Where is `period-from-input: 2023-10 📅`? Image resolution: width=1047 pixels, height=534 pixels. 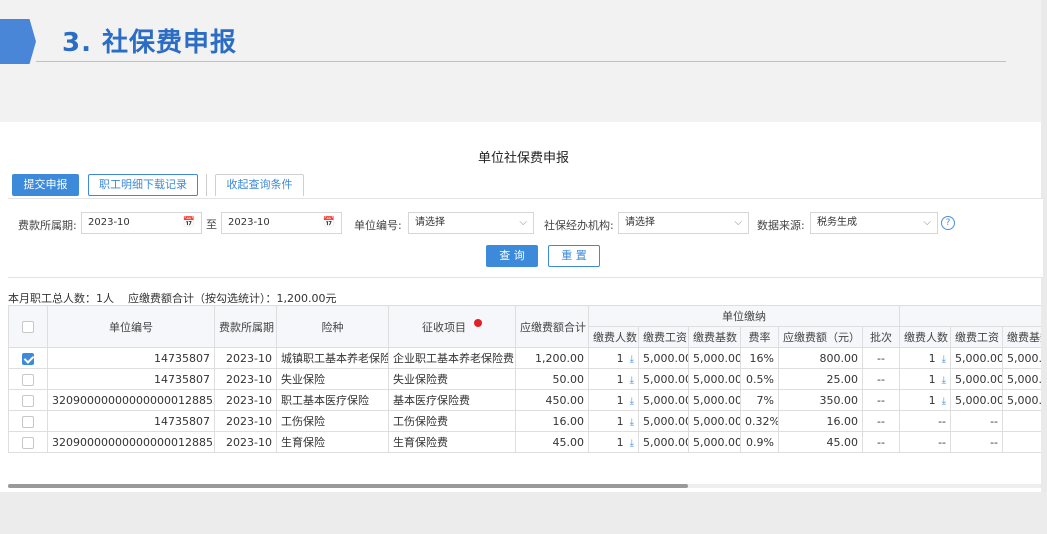
period-from-input: 2023-10 📅 is located at coordinates (141, 223).